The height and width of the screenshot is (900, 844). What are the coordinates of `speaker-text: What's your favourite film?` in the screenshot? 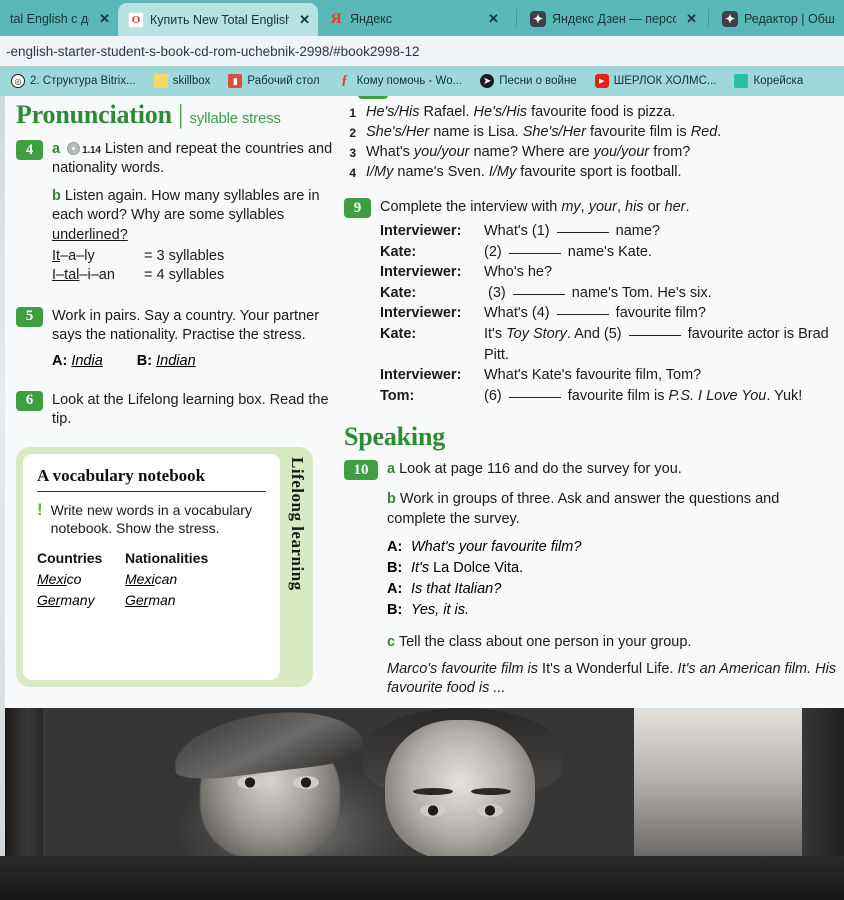 It's located at (496, 546).